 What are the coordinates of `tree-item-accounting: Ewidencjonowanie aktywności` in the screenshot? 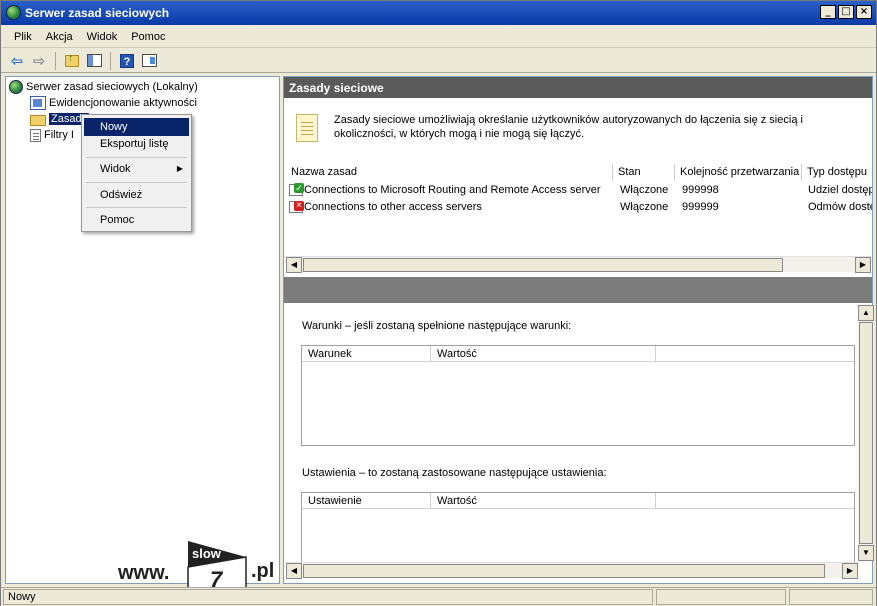 It's located at (113, 103).